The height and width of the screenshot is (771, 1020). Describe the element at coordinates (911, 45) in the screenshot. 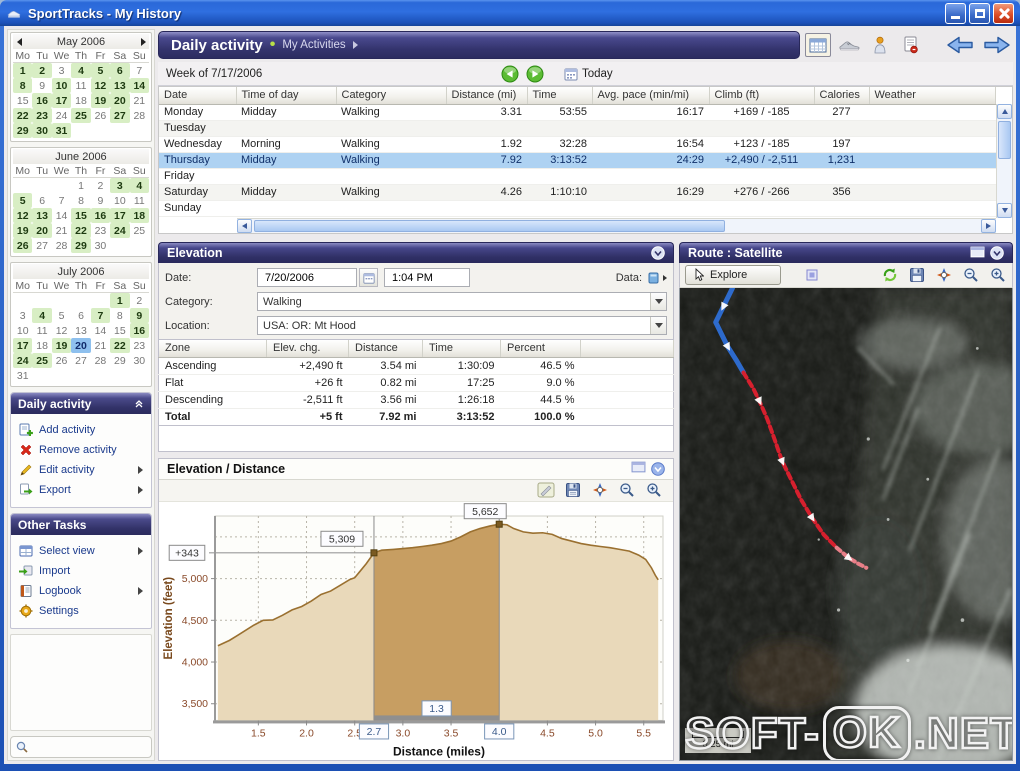

I see `reports-view-button` at that location.